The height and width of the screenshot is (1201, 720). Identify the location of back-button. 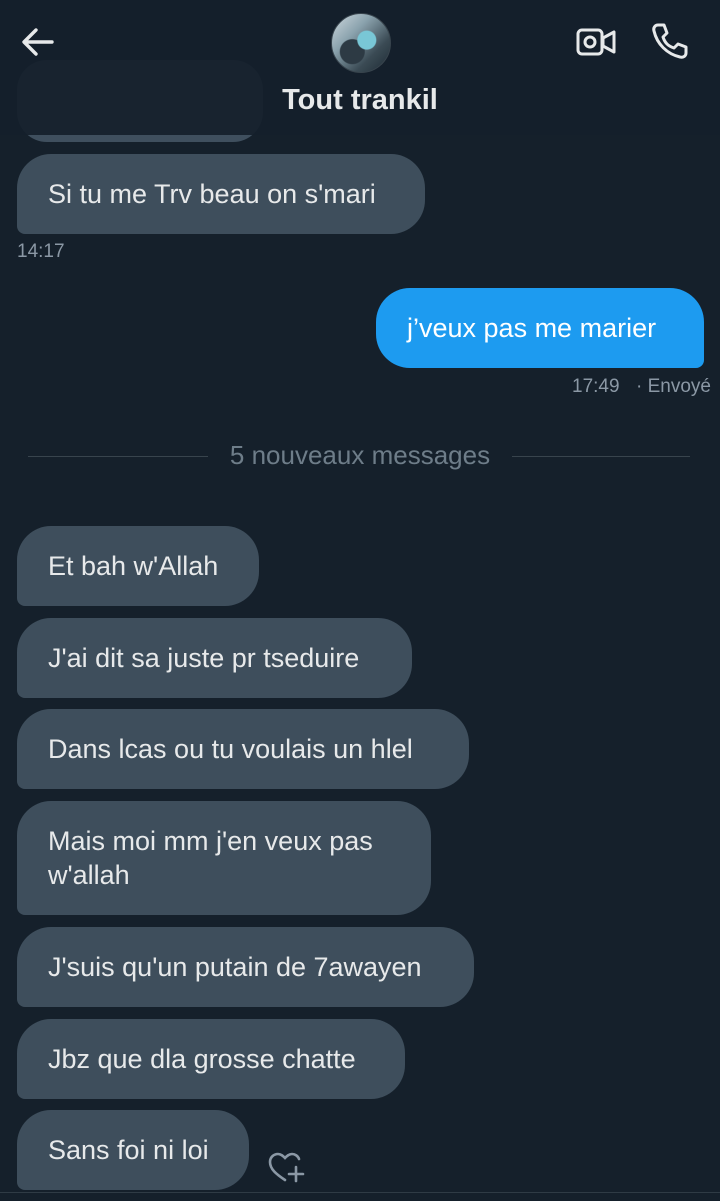
(38, 42).